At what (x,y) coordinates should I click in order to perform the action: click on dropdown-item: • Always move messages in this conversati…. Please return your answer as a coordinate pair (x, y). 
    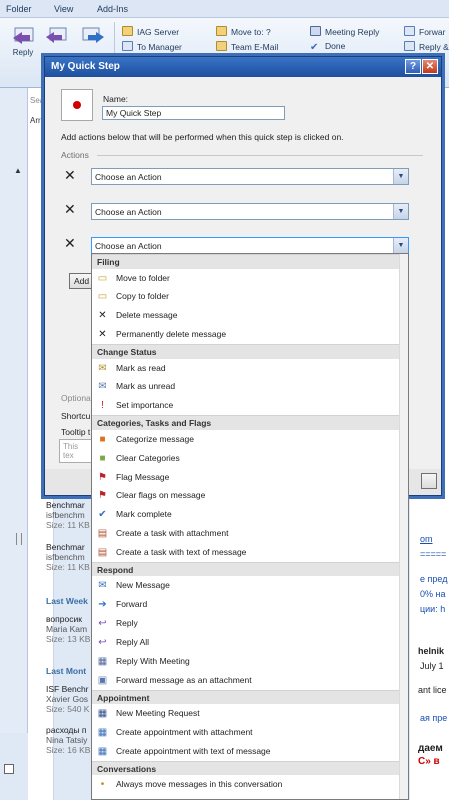
    Looking at the image, I should click on (250, 784).